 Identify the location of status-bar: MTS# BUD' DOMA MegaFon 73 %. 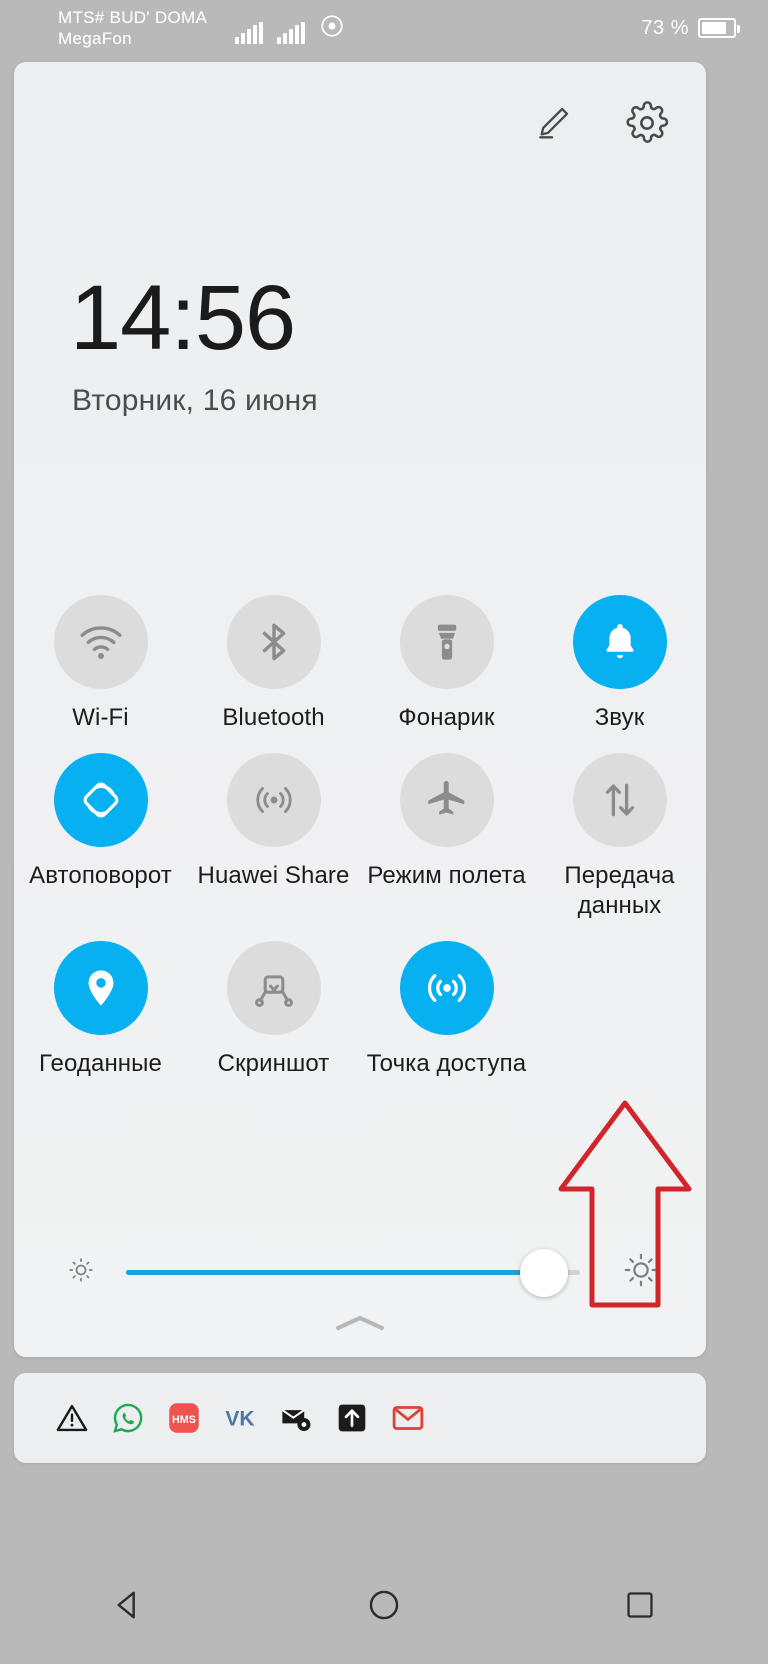
(384, 28).